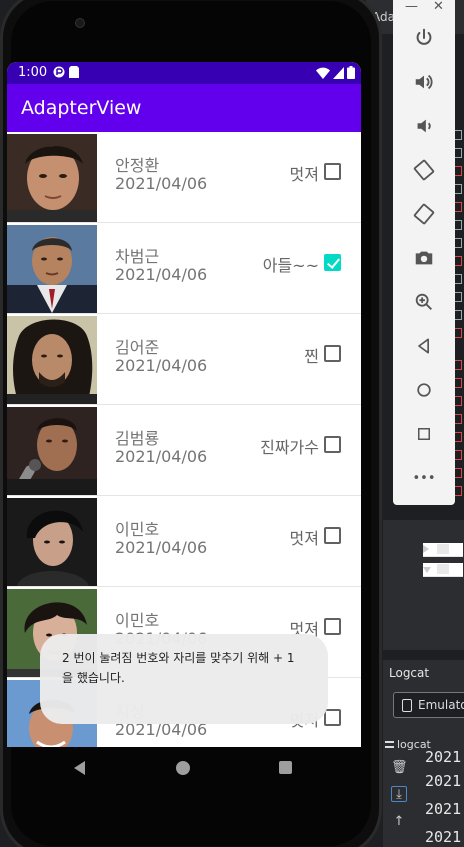 The width and height of the screenshot is (464, 847). I want to click on logcat-title: Logcat, so click(409, 673).